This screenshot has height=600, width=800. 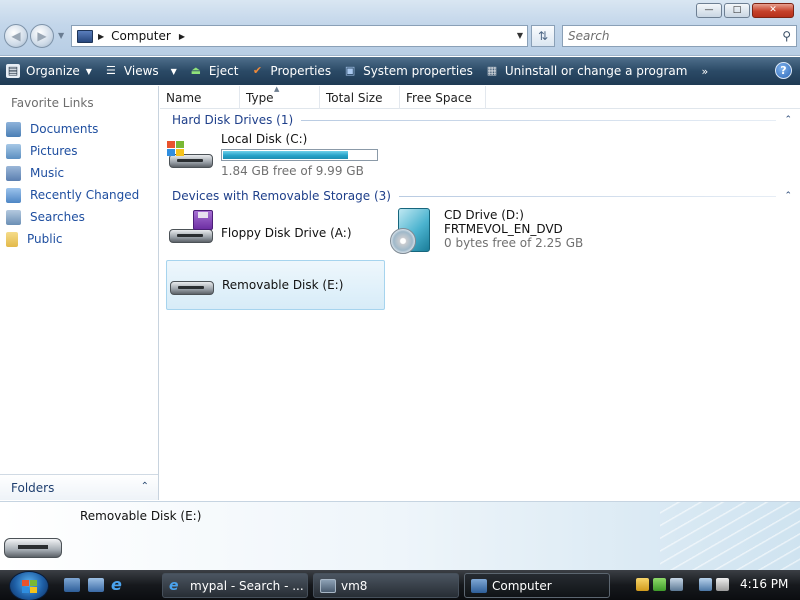 I want to click on views-icon: ☰, so click(x=110, y=70).